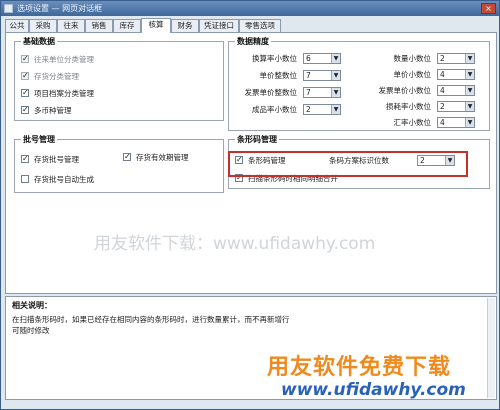  What do you see at coordinates (31, 330) in the screenshot?
I see `description-line-2: 可随时修改` at bounding box center [31, 330].